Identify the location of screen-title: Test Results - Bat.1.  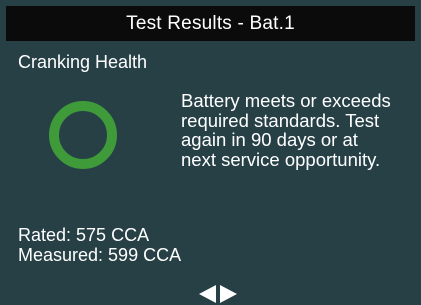
(210, 23).